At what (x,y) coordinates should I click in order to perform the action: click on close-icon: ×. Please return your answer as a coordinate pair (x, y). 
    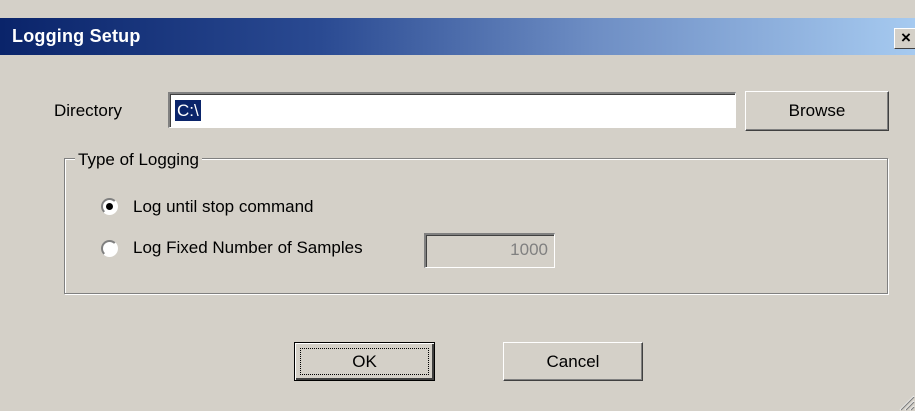
    Looking at the image, I should click on (906, 37).